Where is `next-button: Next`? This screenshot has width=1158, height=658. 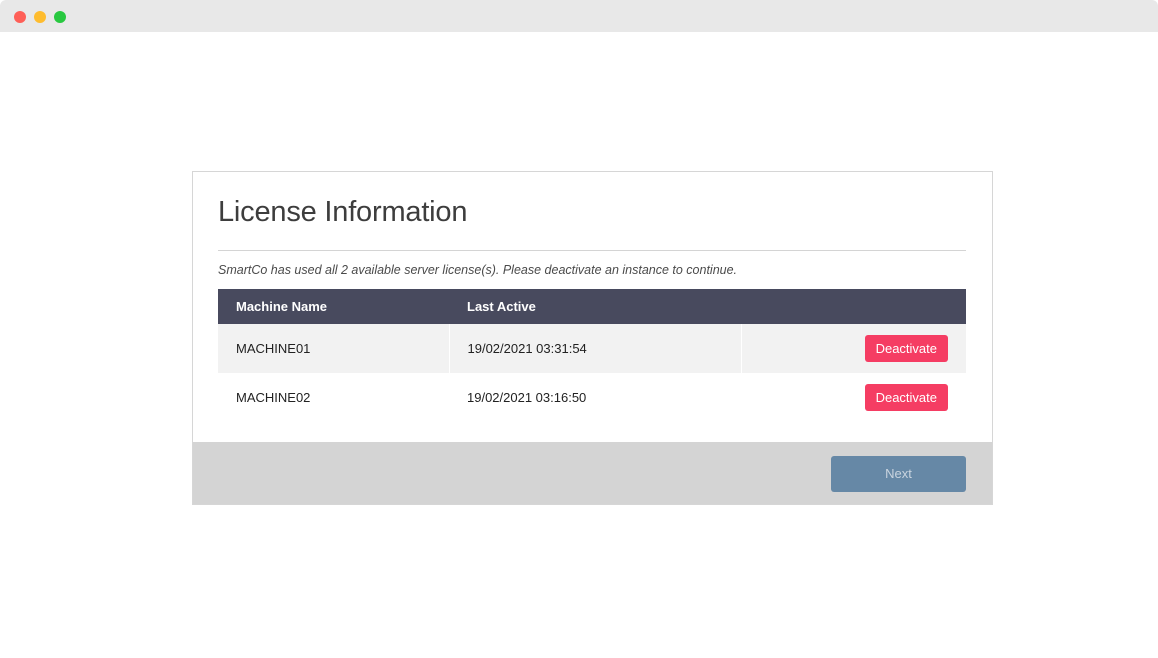
next-button: Next is located at coordinates (898, 474).